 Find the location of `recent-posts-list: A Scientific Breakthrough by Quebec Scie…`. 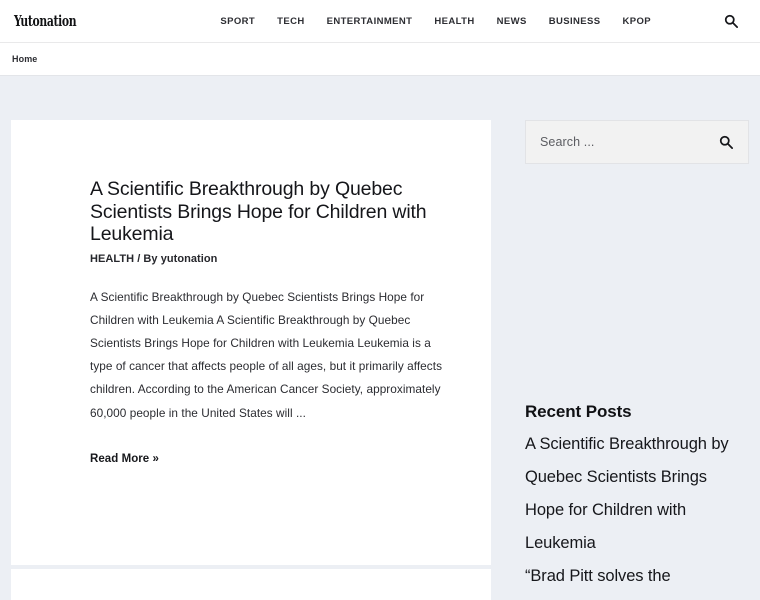

recent-posts-list: A Scientific Breakthrough by Quebec Scie… is located at coordinates (637, 510).